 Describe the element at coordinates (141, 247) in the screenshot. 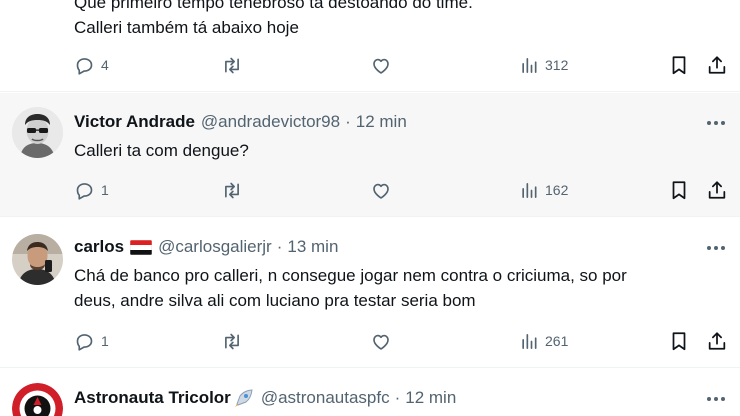

I see `flag-icon` at that location.